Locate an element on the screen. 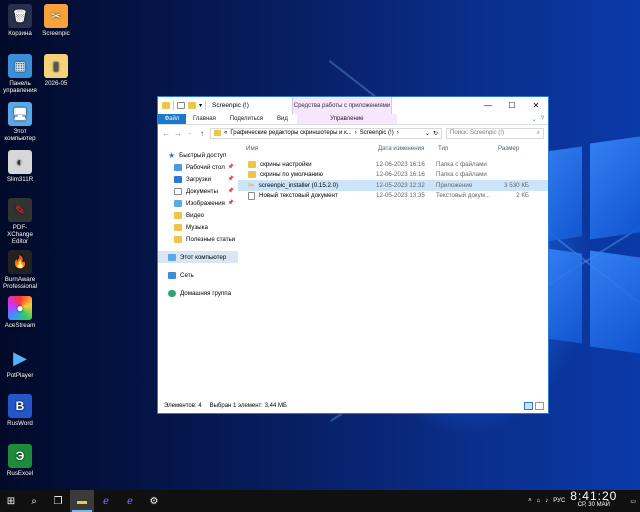 The image size is (640, 512). context-tab-group: Средства работы с приложениями is located at coordinates (342, 105).